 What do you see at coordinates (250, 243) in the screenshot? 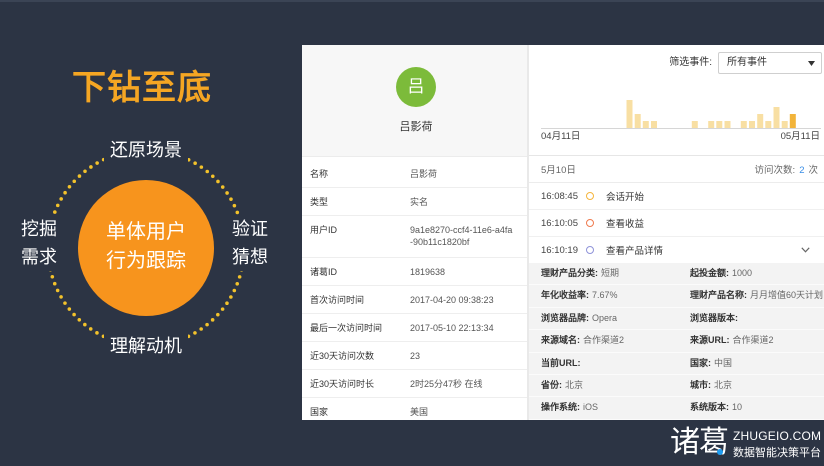
I see `orbit-label-right: 验证 猜想` at bounding box center [250, 243].